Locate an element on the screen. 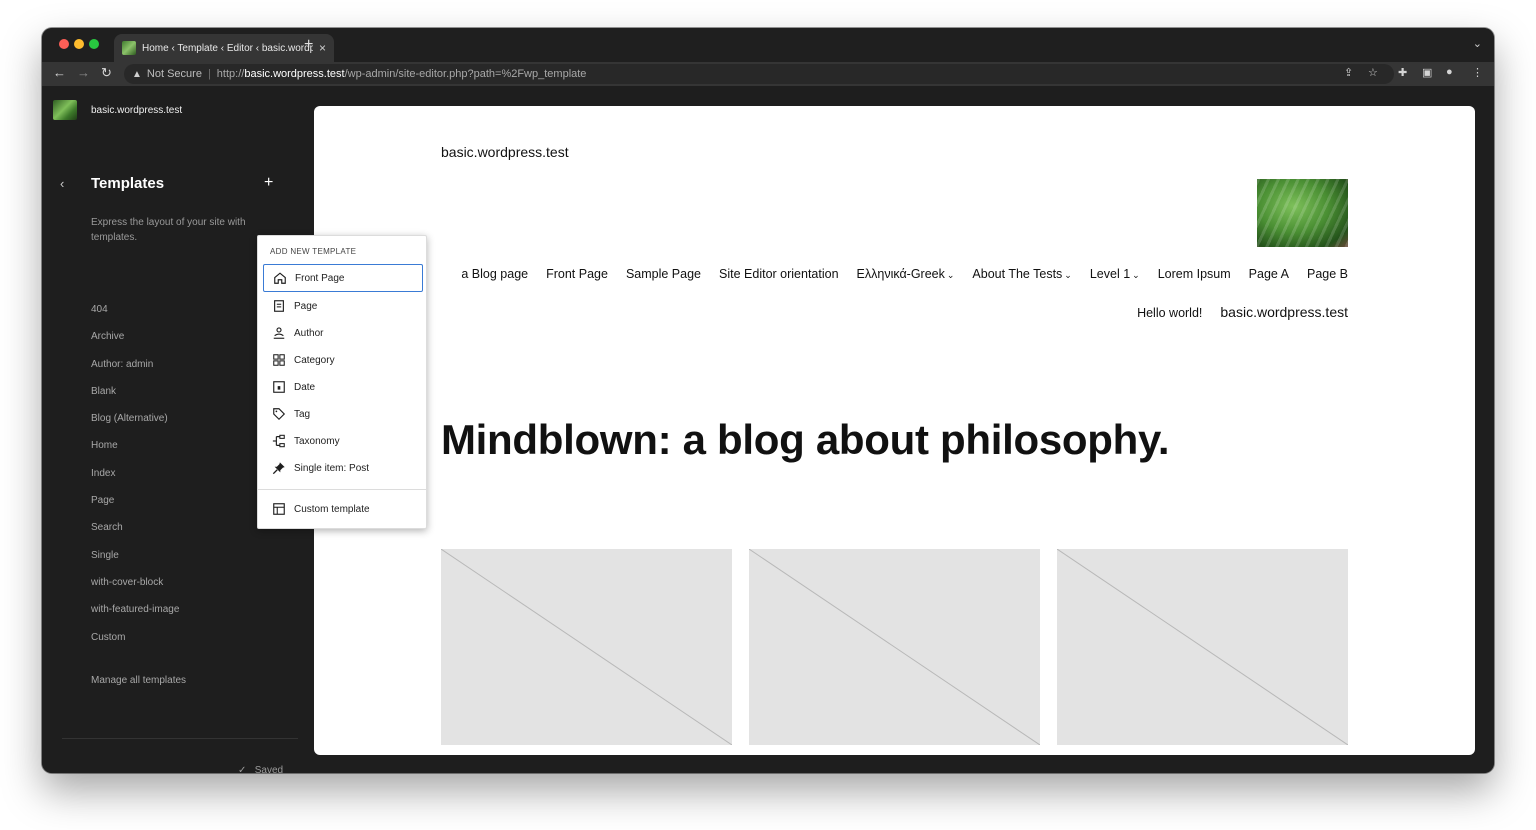 This screenshot has height=830, width=1536. home-icon is located at coordinates (280, 278).